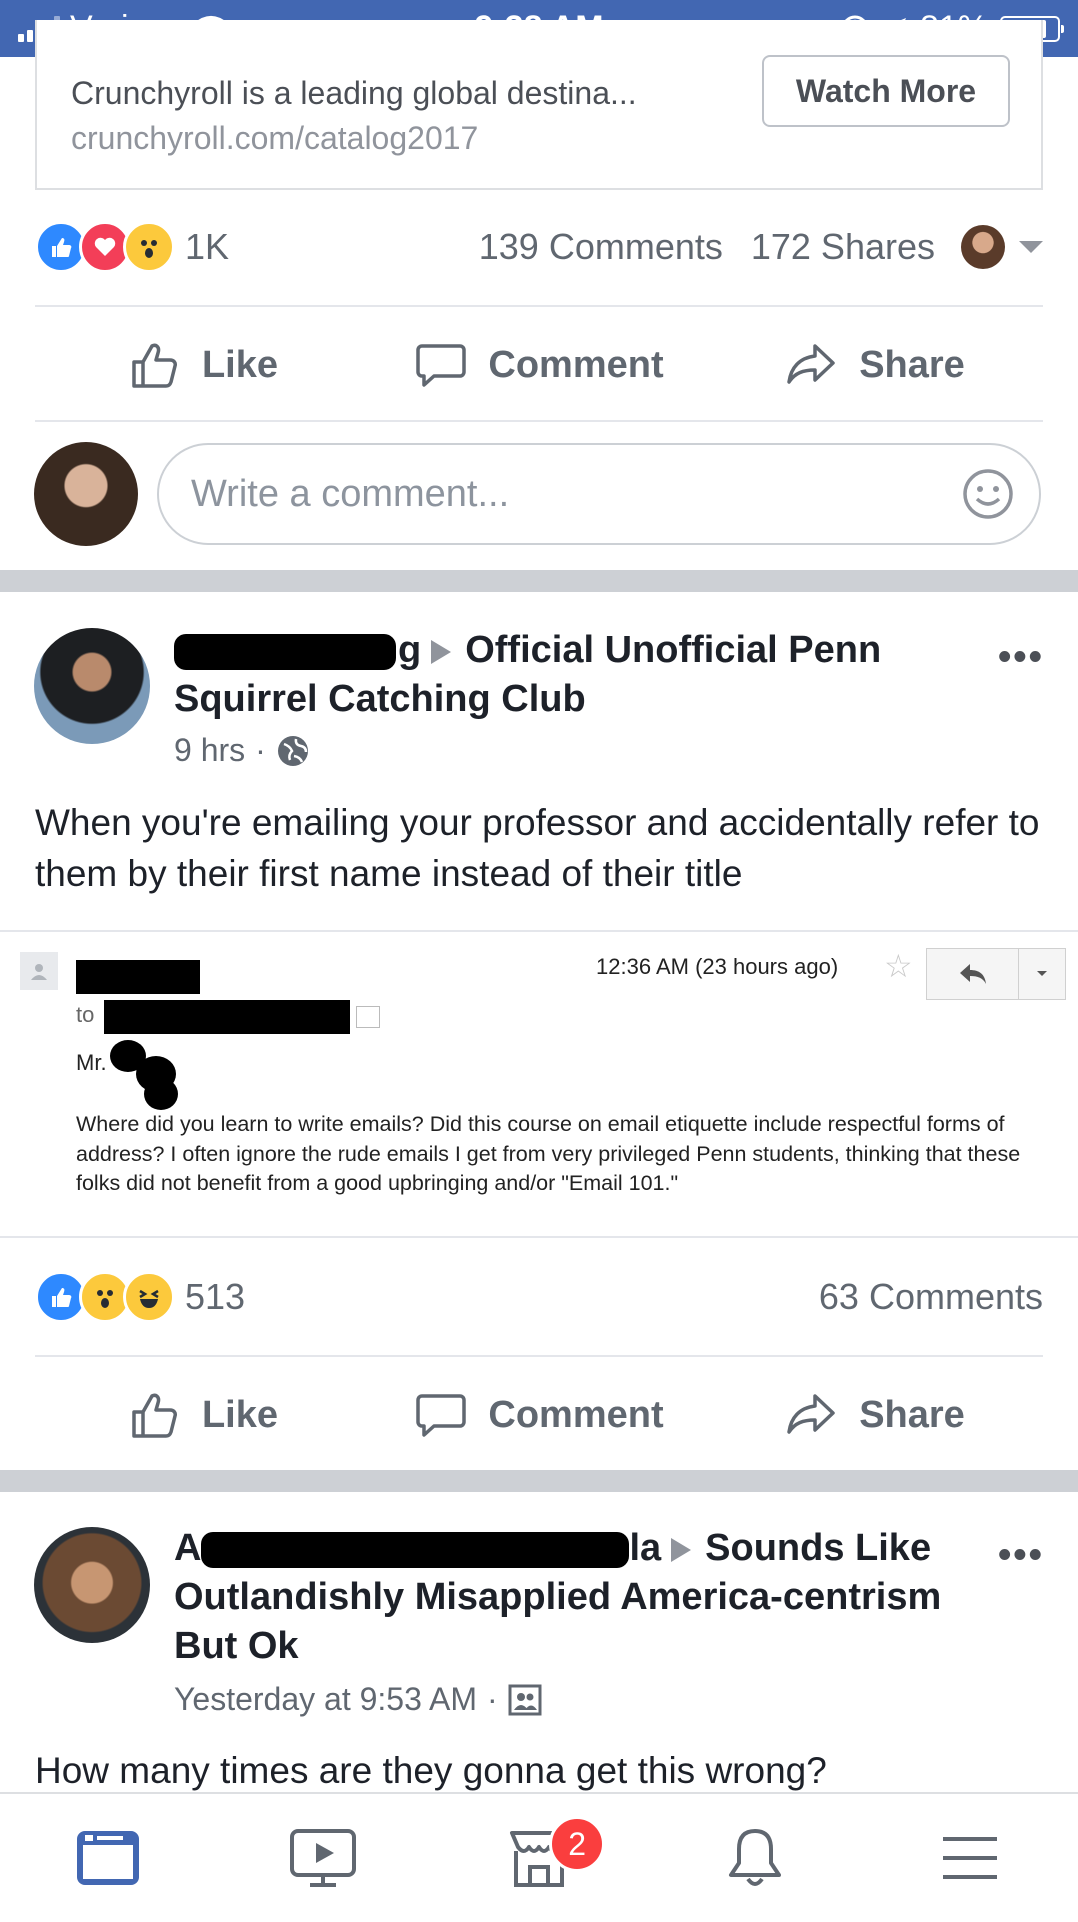 This screenshot has width=1078, height=1922. I want to click on tab-watch, so click(324, 1858).